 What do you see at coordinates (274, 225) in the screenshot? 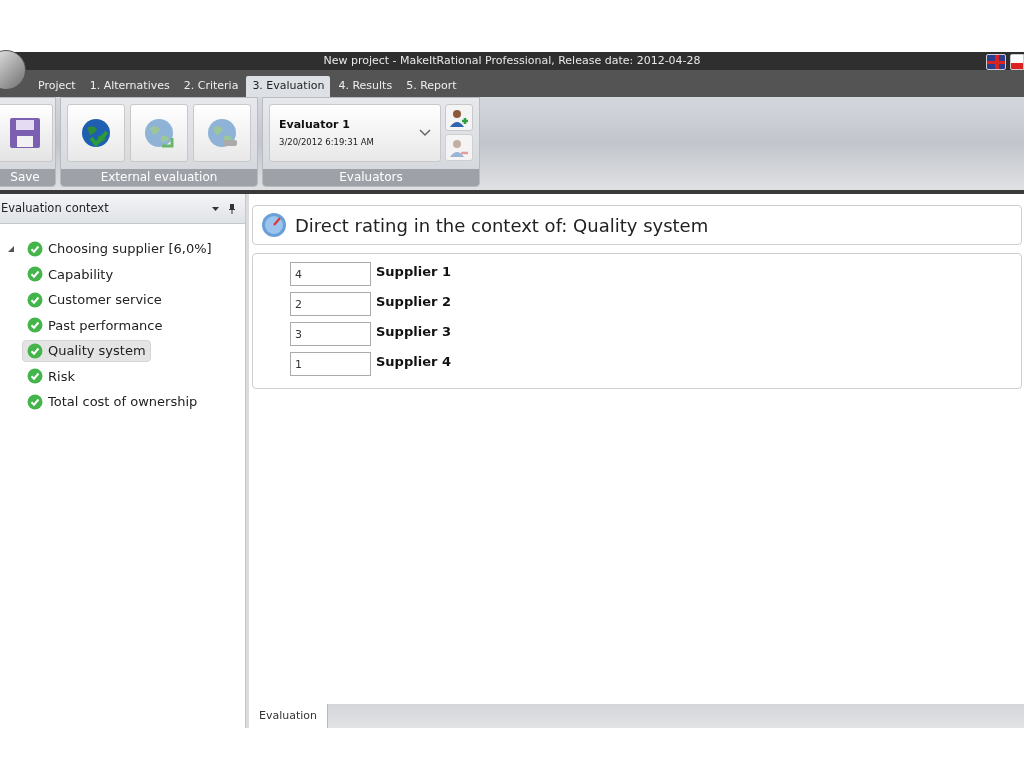
I see `gauge-icon` at bounding box center [274, 225].